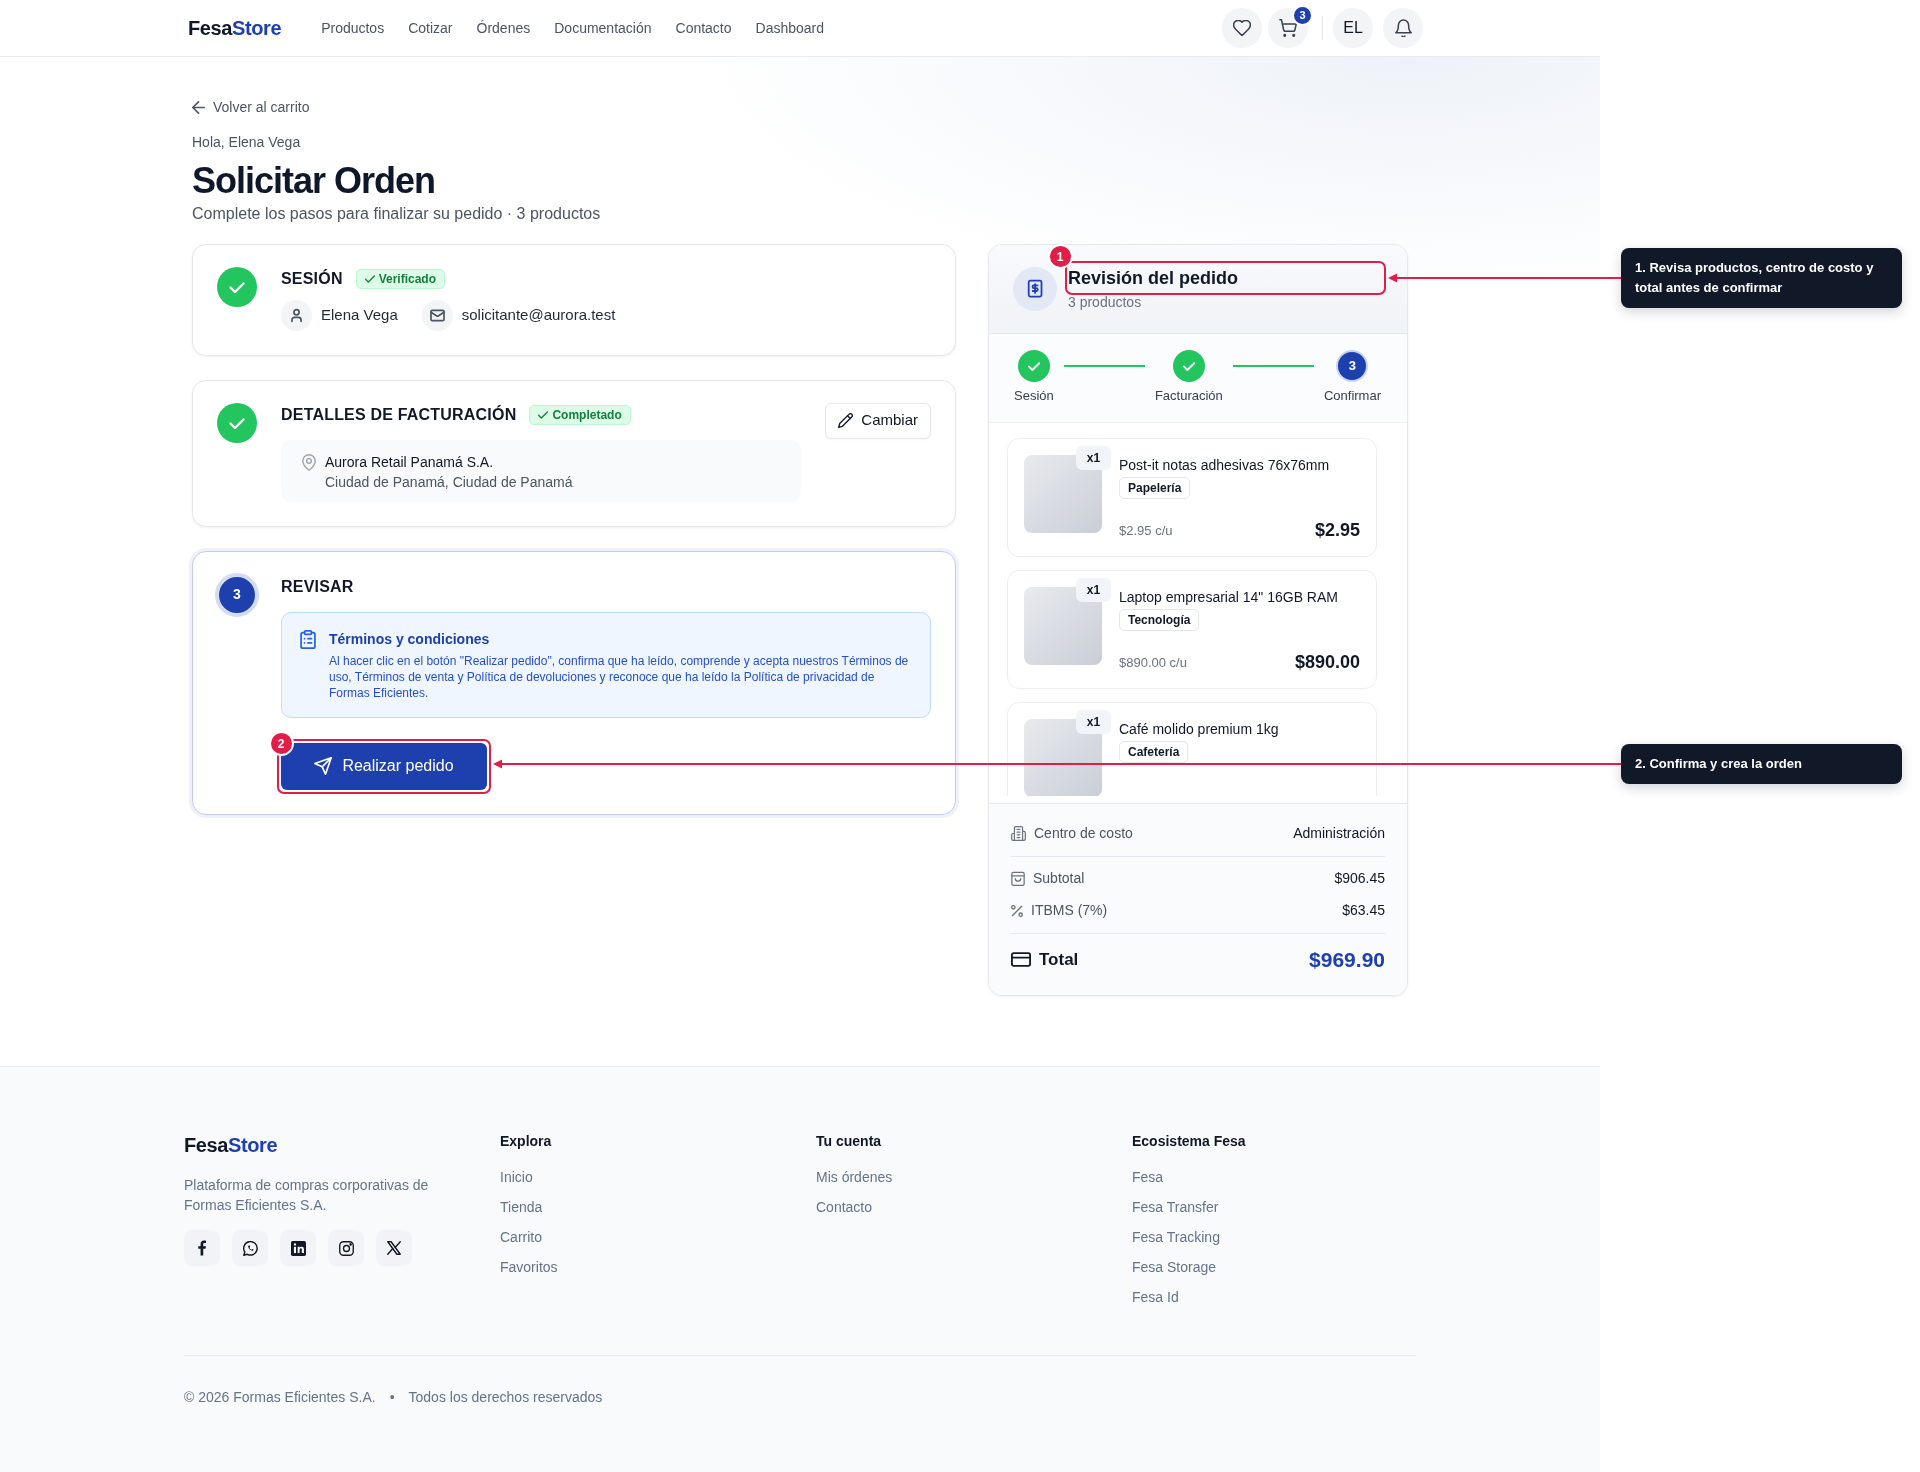  I want to click on annotation-callout: 1. Revisa productos, centro de costo y total antes de confirmar, so click(1761, 277).